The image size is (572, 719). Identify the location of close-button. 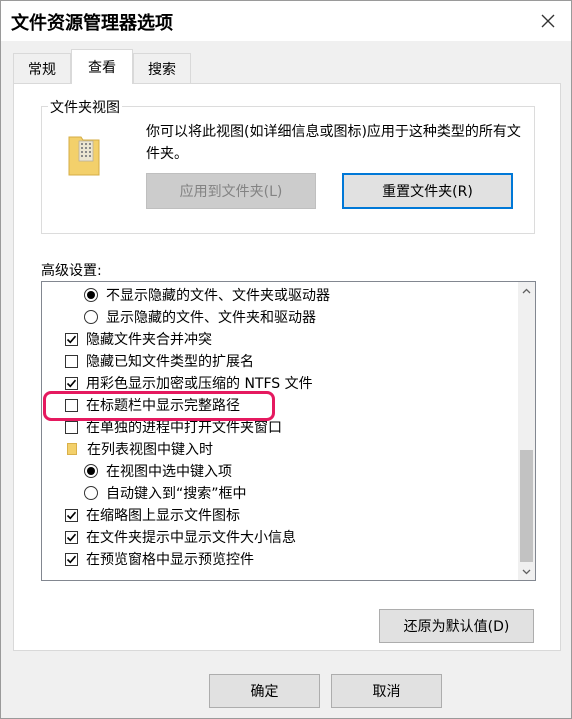
(548, 21).